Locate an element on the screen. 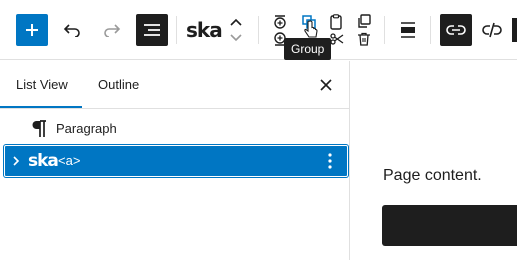 Image resolution: width=517 pixels, height=260 pixels. unlink-button is located at coordinates (492, 30).